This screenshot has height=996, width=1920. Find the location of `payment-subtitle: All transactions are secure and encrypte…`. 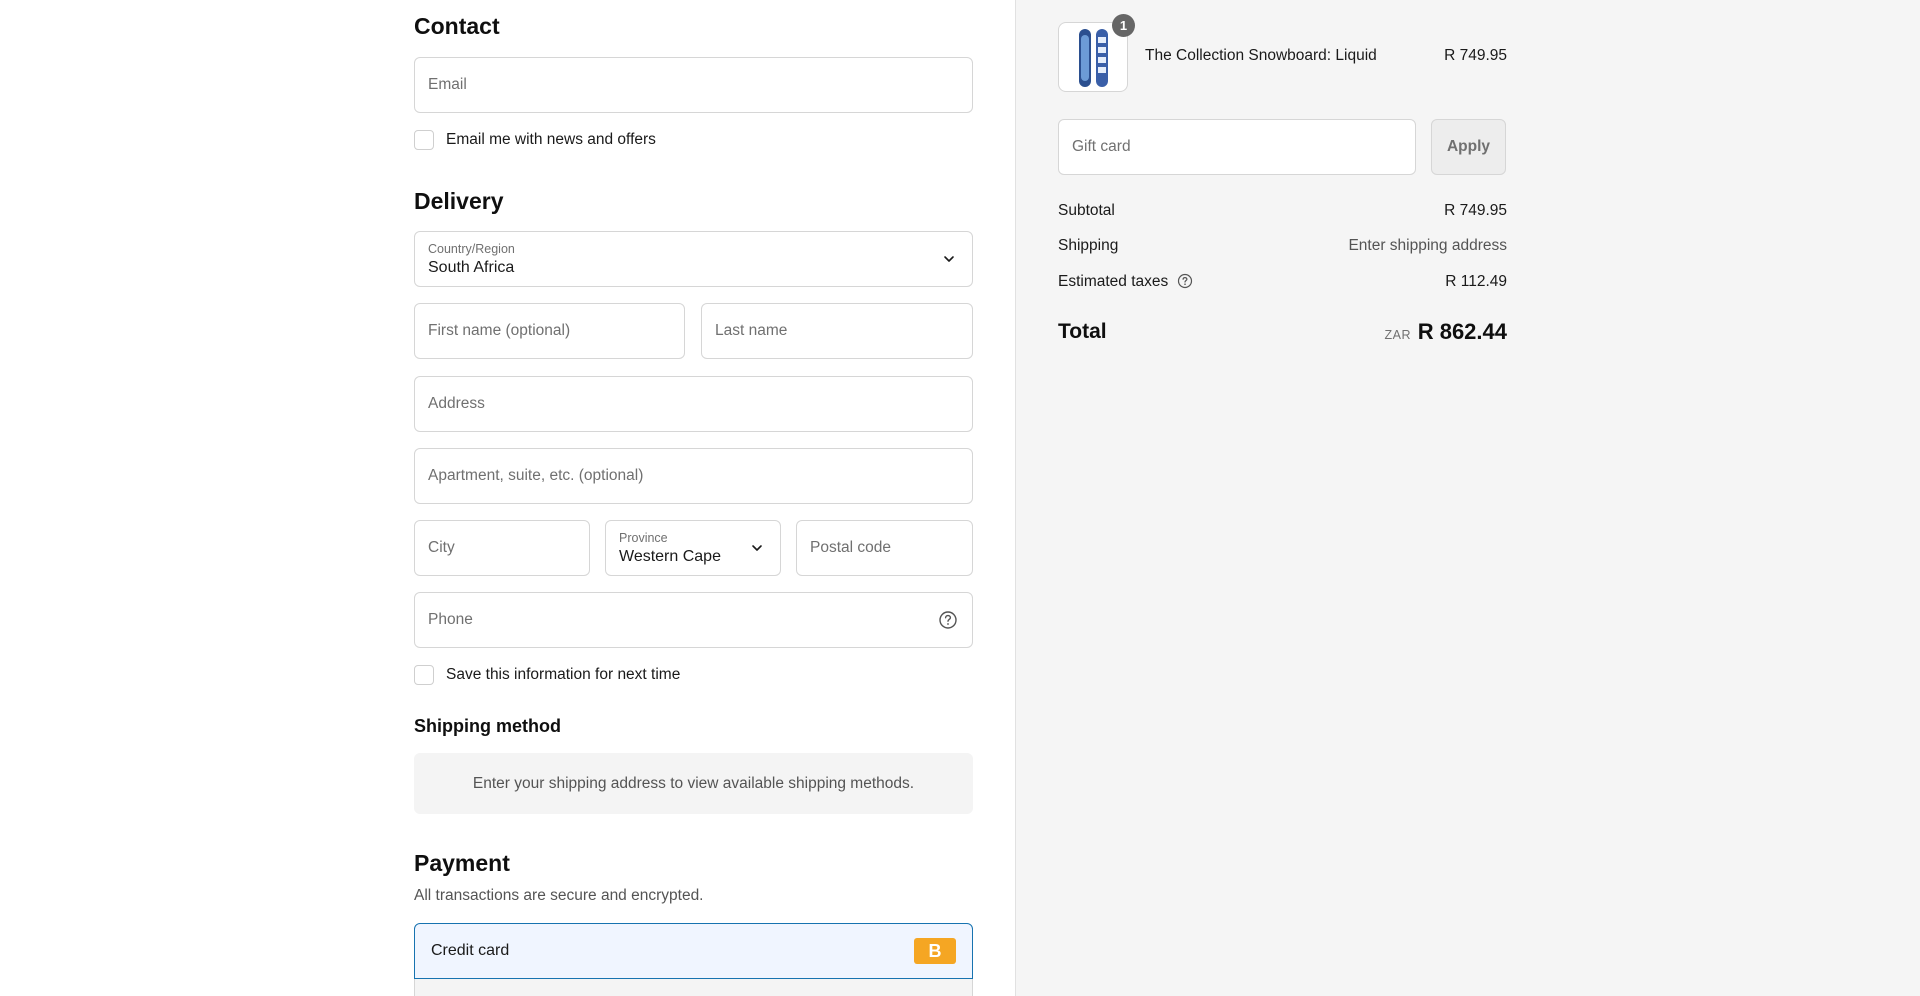

payment-subtitle: All transactions are secure and encrypte… is located at coordinates (559, 895).